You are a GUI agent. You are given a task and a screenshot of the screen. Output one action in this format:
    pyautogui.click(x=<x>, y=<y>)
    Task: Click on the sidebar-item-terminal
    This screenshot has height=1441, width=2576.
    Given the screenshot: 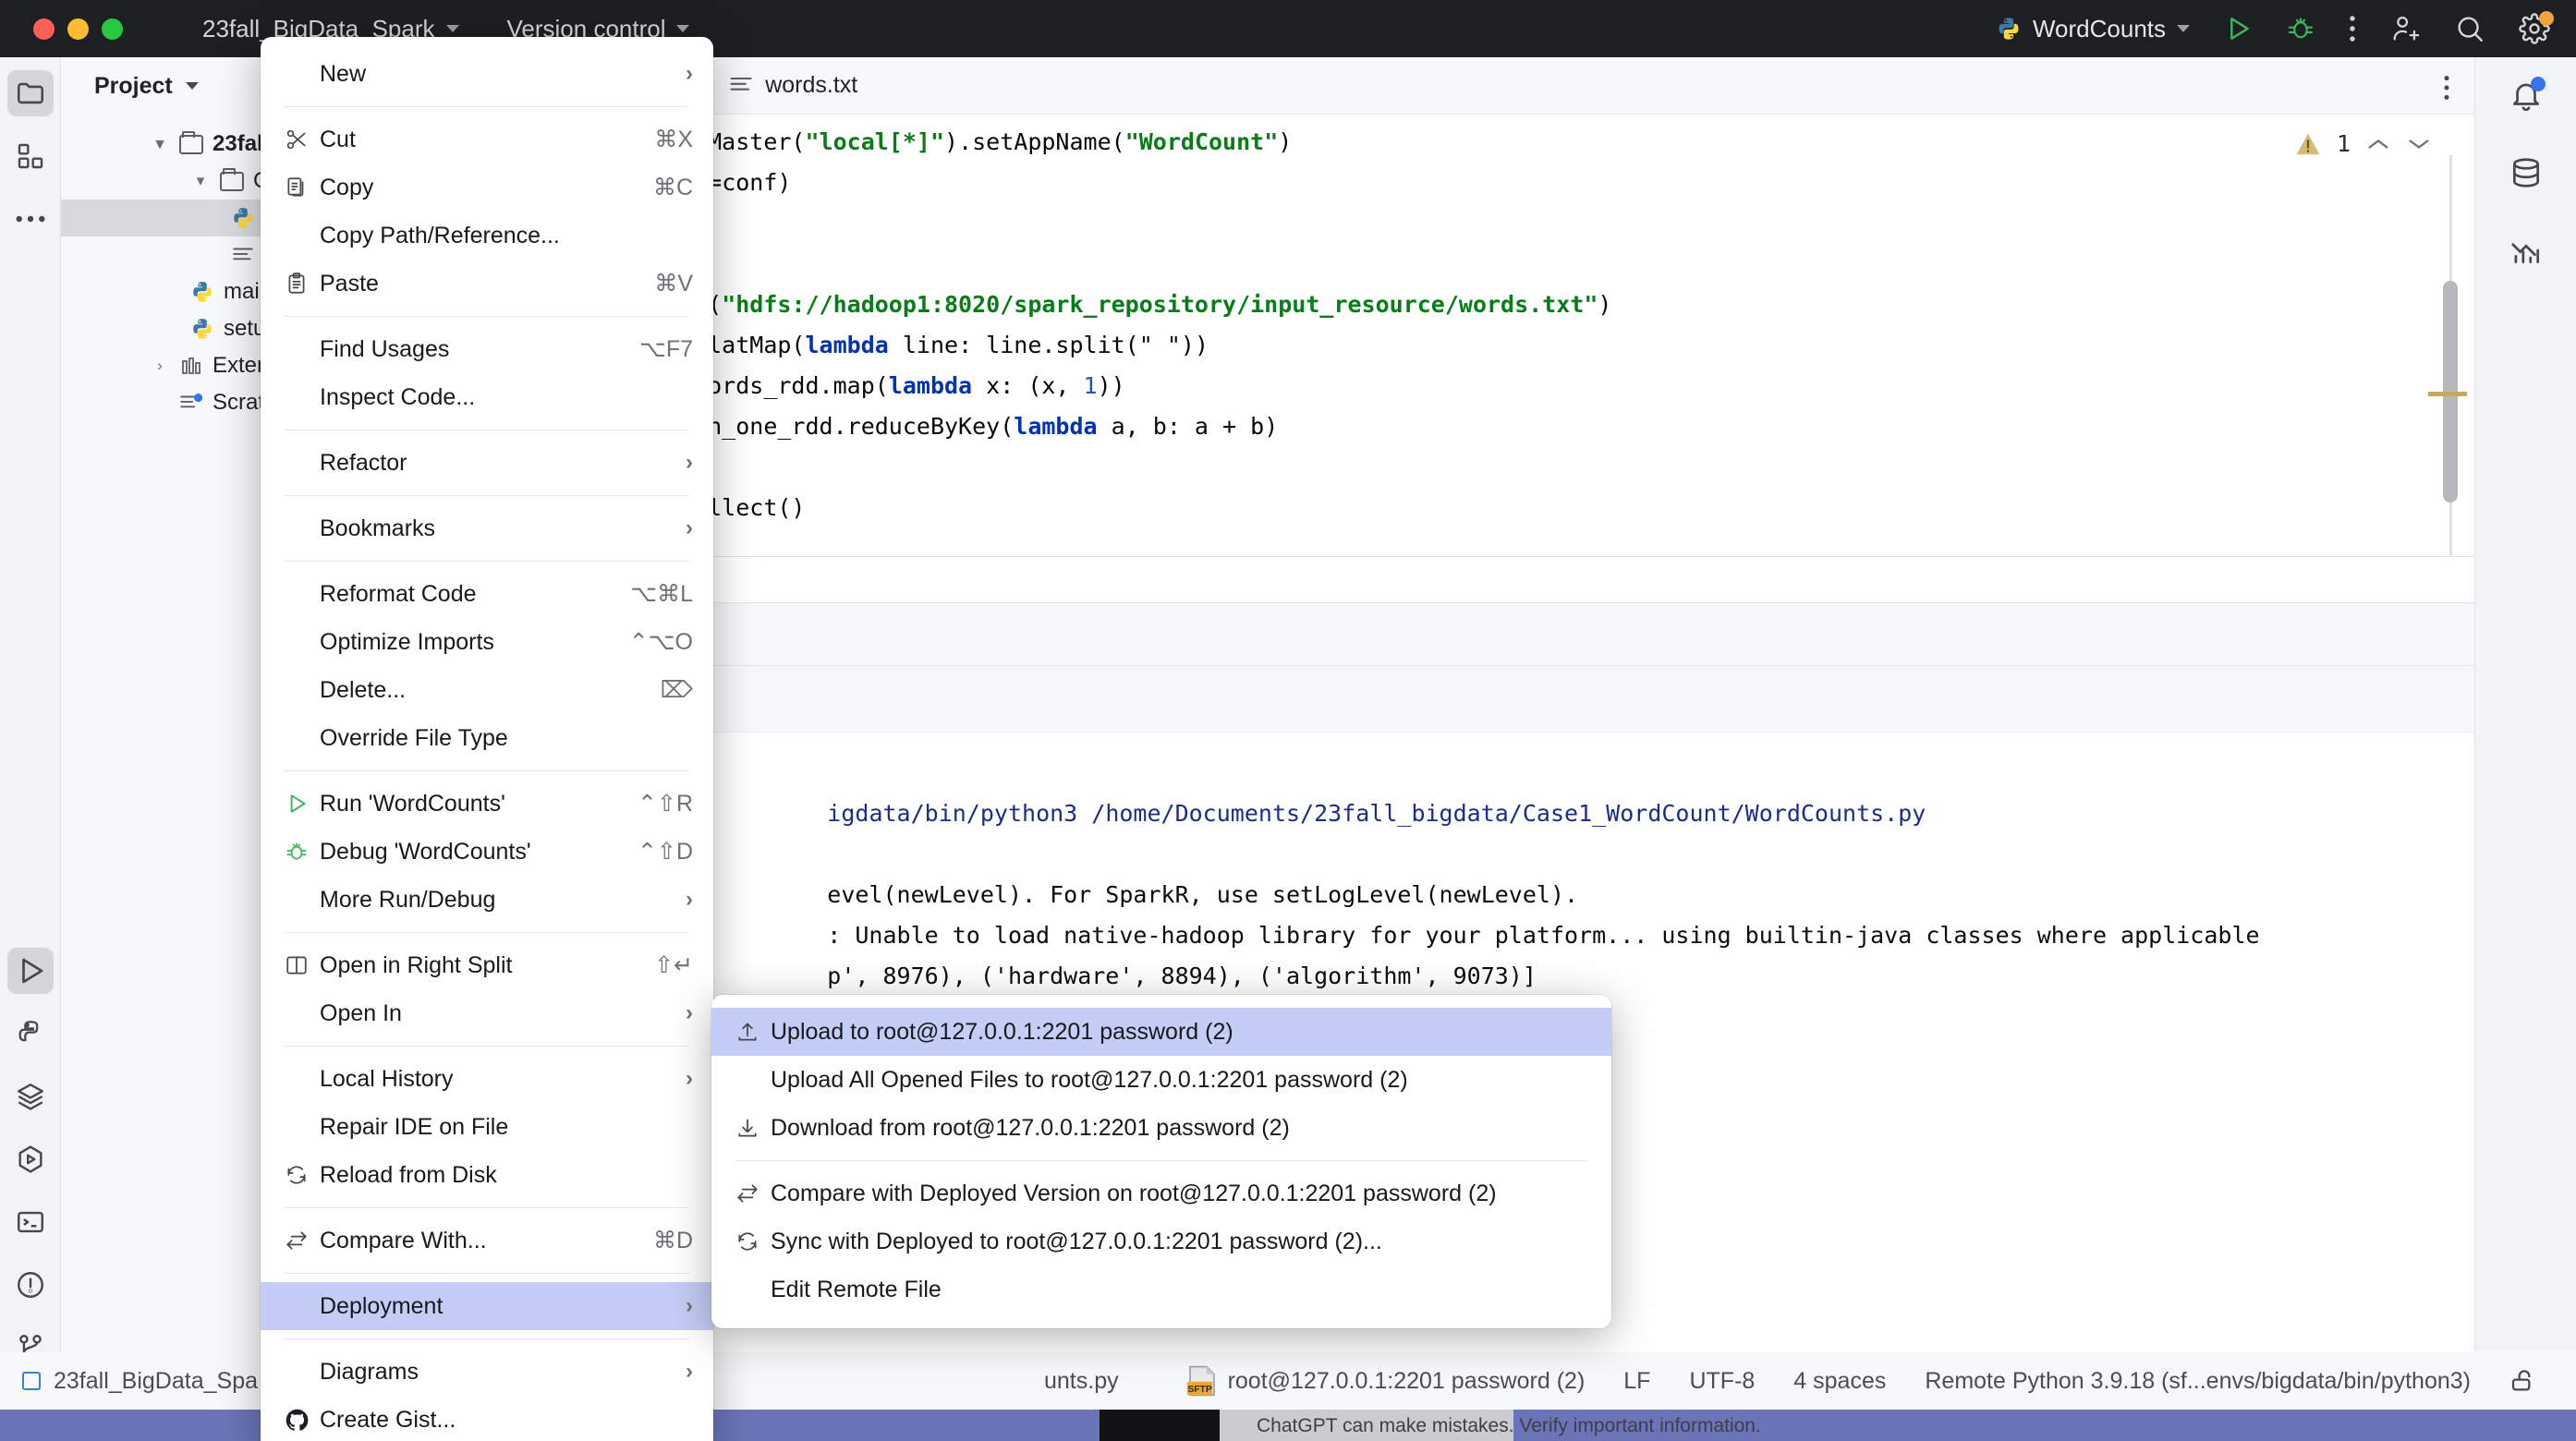 What is the action you would take?
    pyautogui.click(x=30, y=1222)
    